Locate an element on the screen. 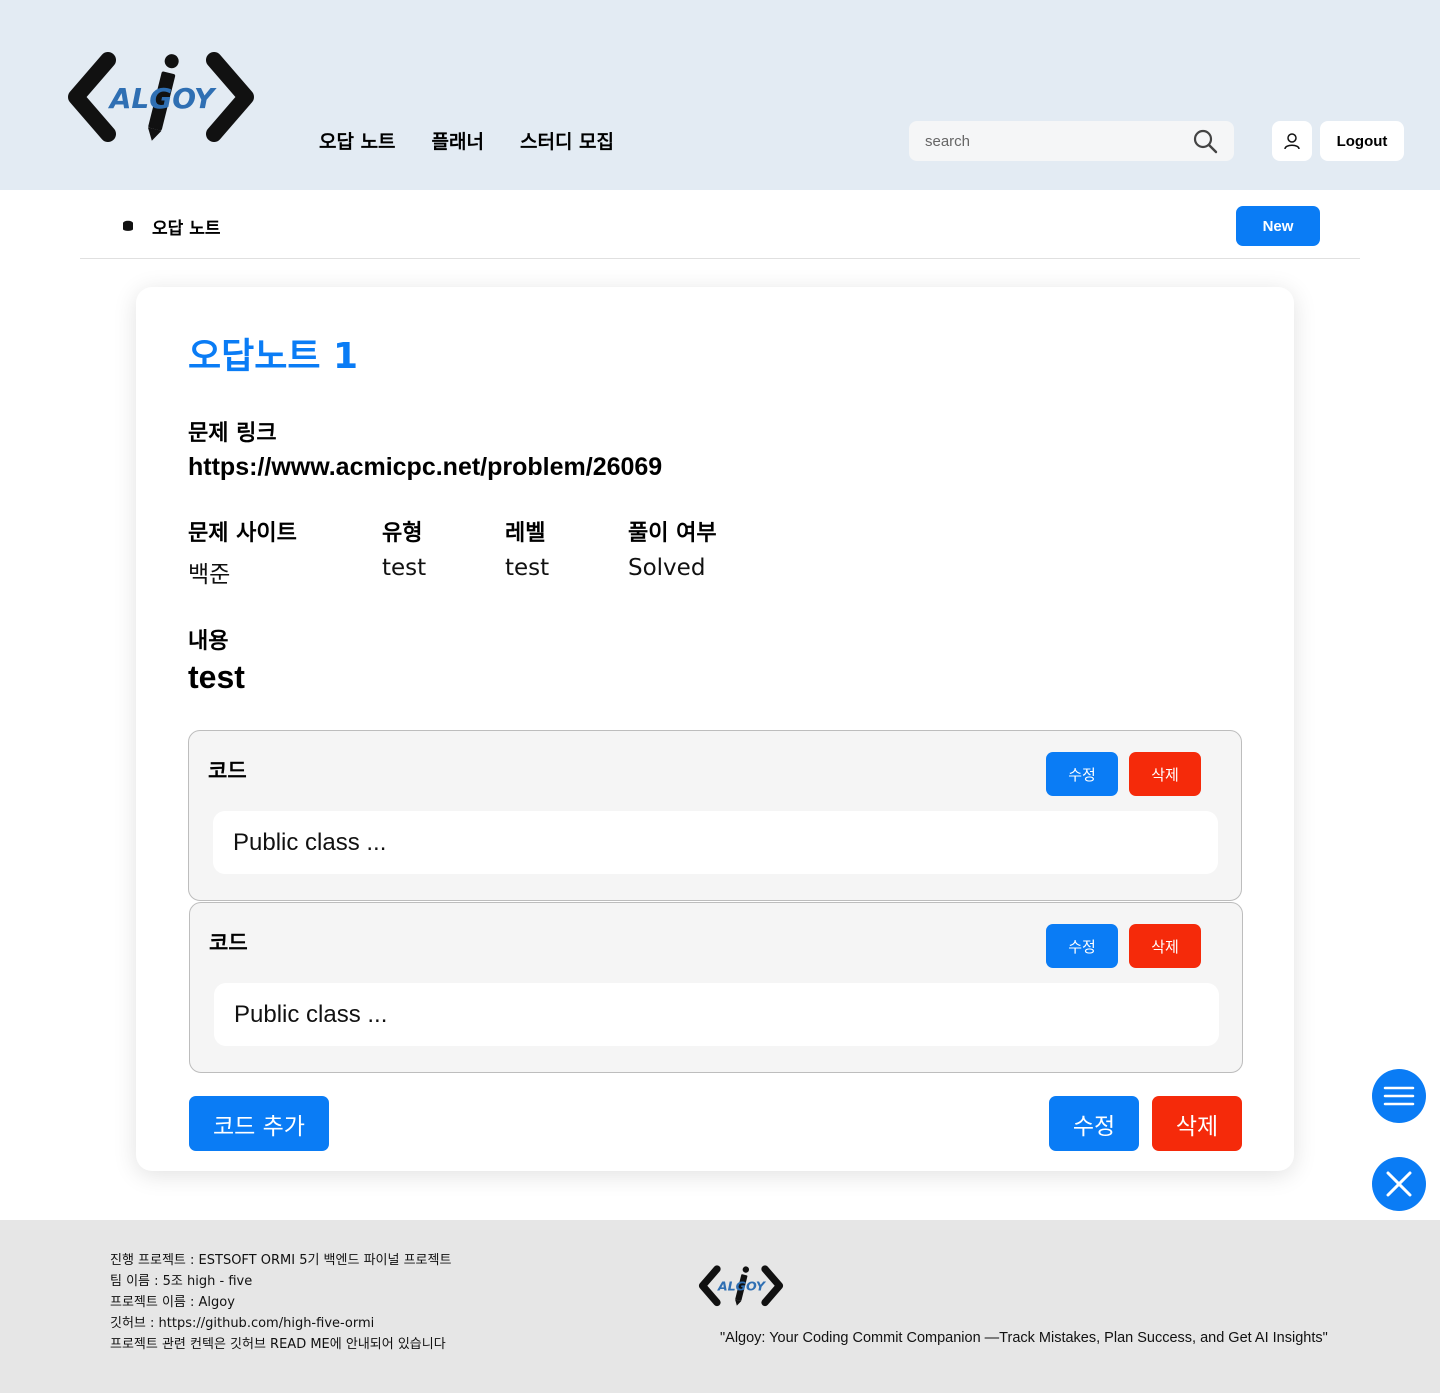 The height and width of the screenshot is (1393, 1440). close-fab is located at coordinates (1399, 1184).